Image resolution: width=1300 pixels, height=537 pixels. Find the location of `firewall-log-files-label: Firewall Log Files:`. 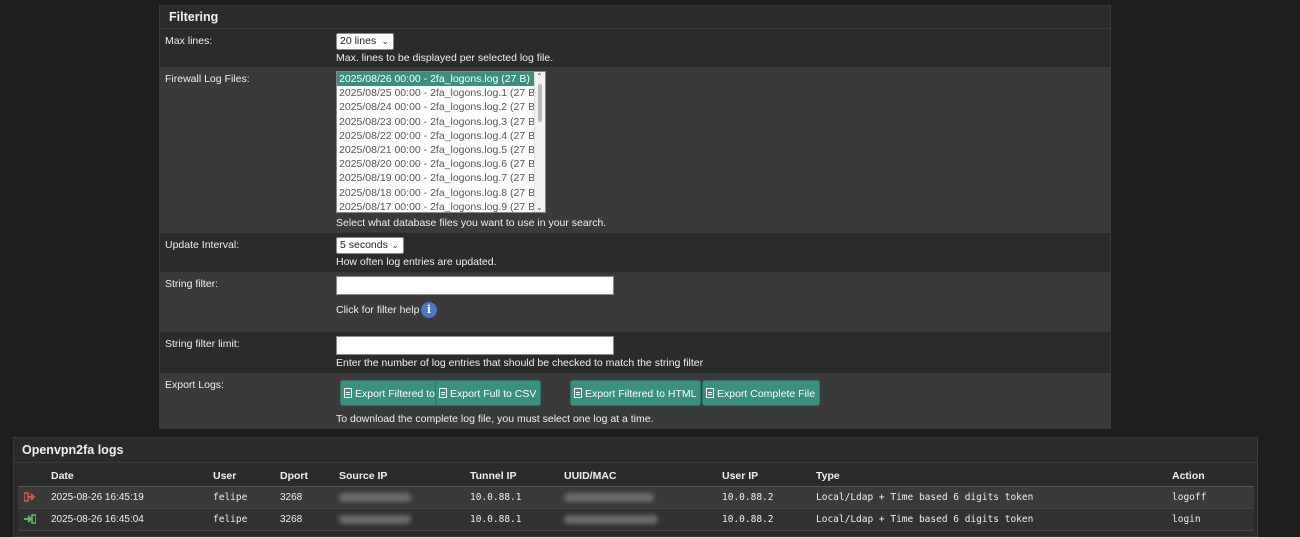

firewall-log-files-label: Firewall Log Files: is located at coordinates (207, 79).